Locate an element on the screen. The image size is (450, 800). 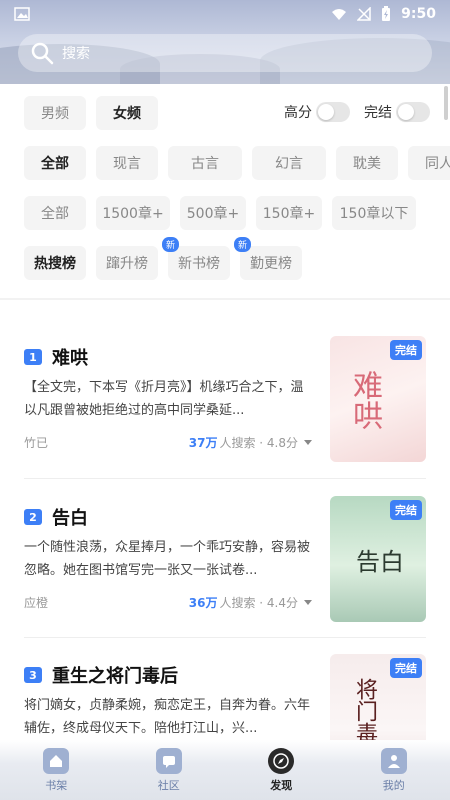
completed-switch is located at coordinates (413, 112).